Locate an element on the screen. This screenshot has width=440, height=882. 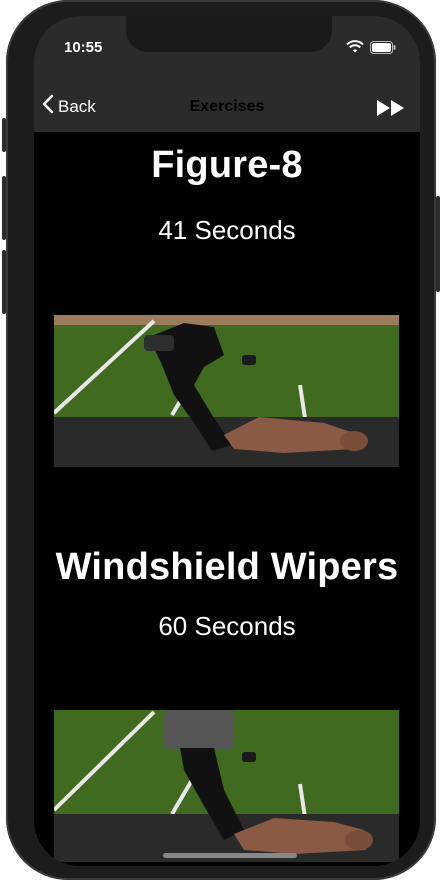
nav-title: Exercises is located at coordinates (227, 106).